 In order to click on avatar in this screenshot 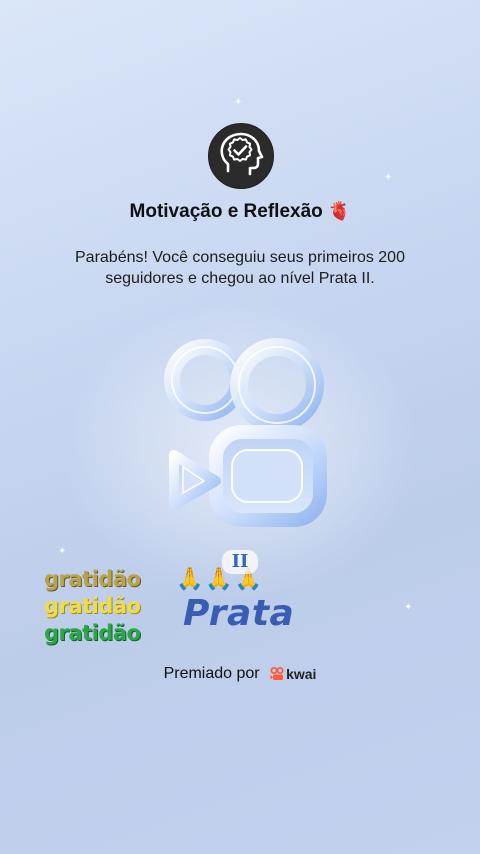, I will do `click(241, 156)`.